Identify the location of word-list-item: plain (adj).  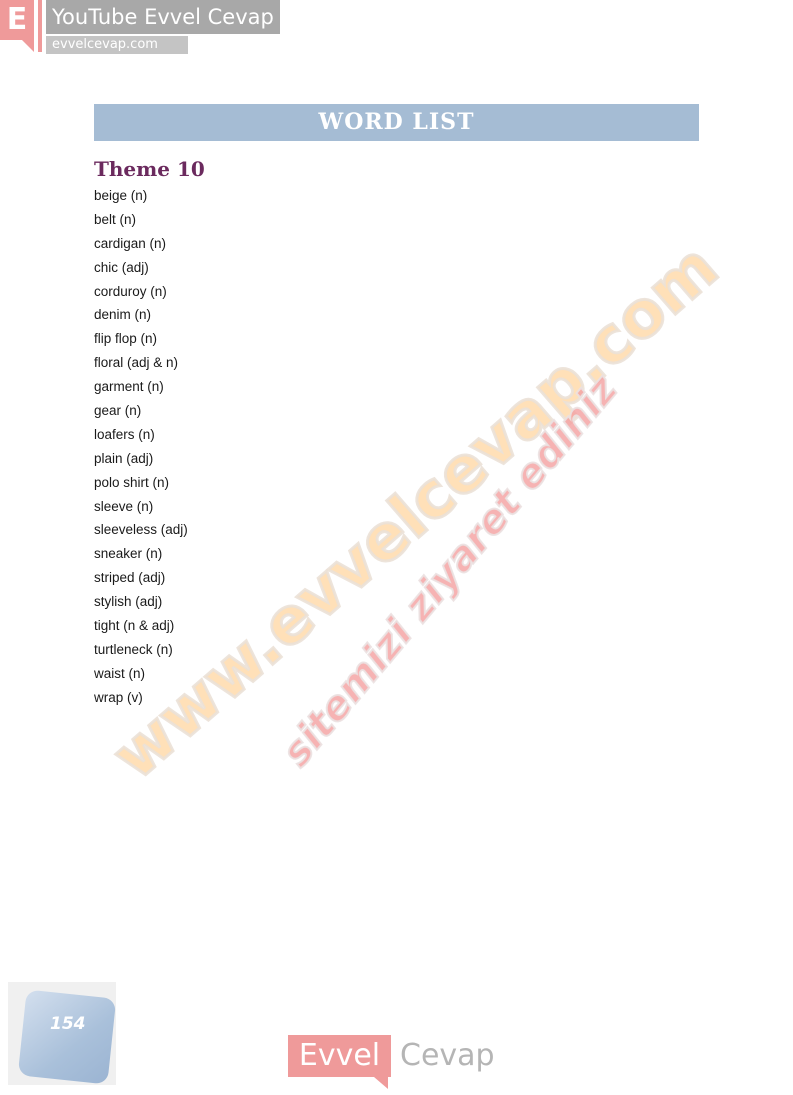
(124, 458).